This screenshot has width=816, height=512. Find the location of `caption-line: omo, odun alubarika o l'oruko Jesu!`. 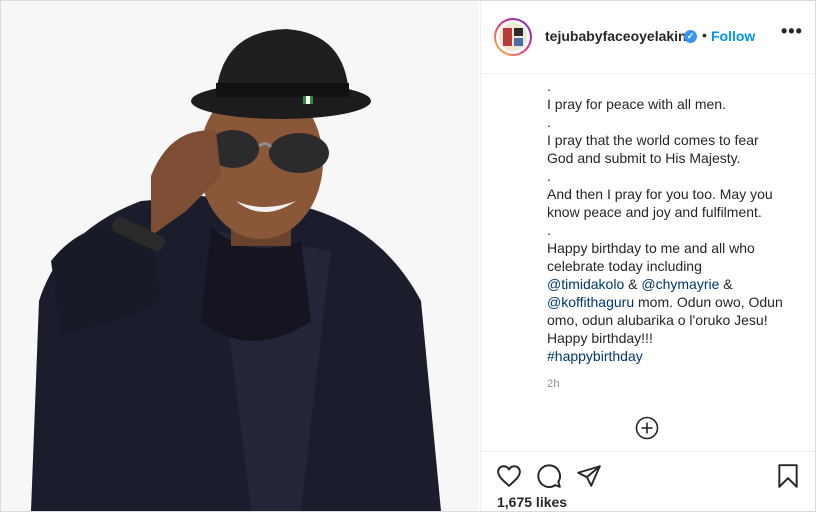

caption-line: omo, odun alubarika o l'oruko Jesu! is located at coordinates (657, 320).